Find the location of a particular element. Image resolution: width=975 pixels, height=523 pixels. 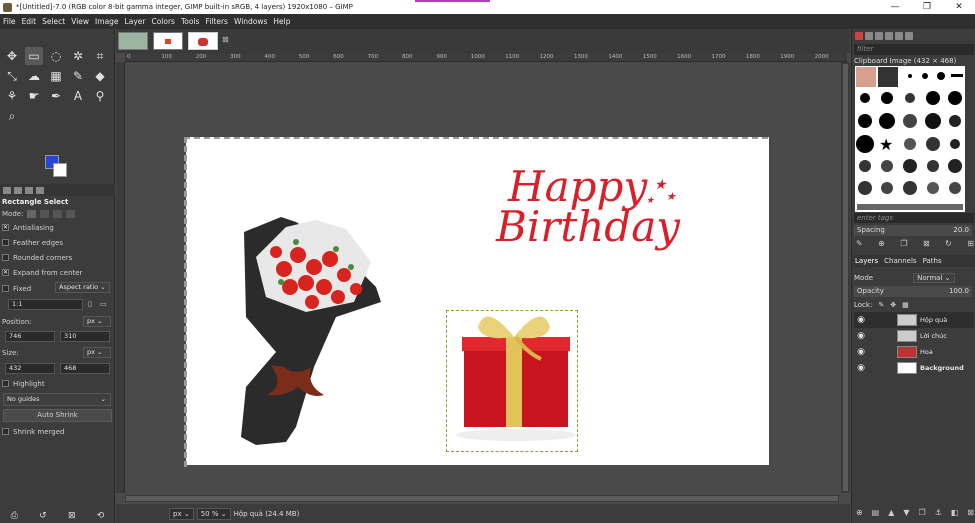

zoom-tool-icon: ⌕ is located at coordinates (12, 116).